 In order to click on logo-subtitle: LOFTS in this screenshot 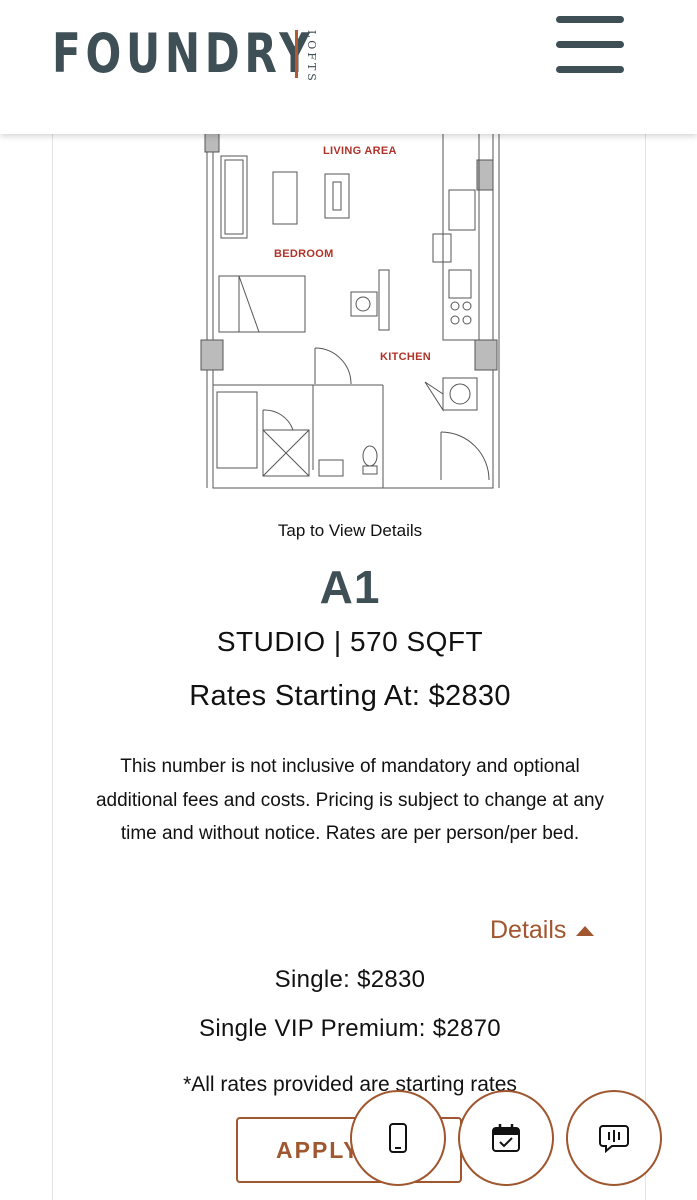, I will do `click(311, 57)`.